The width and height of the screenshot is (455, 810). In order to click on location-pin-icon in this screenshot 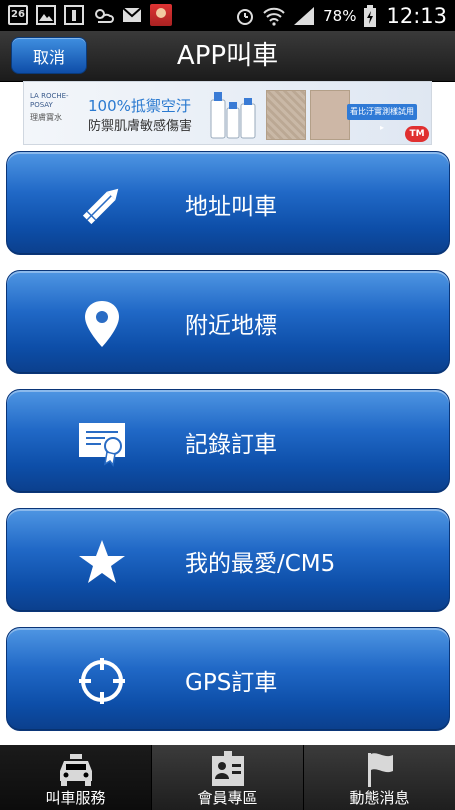, I will do `click(102, 324)`.